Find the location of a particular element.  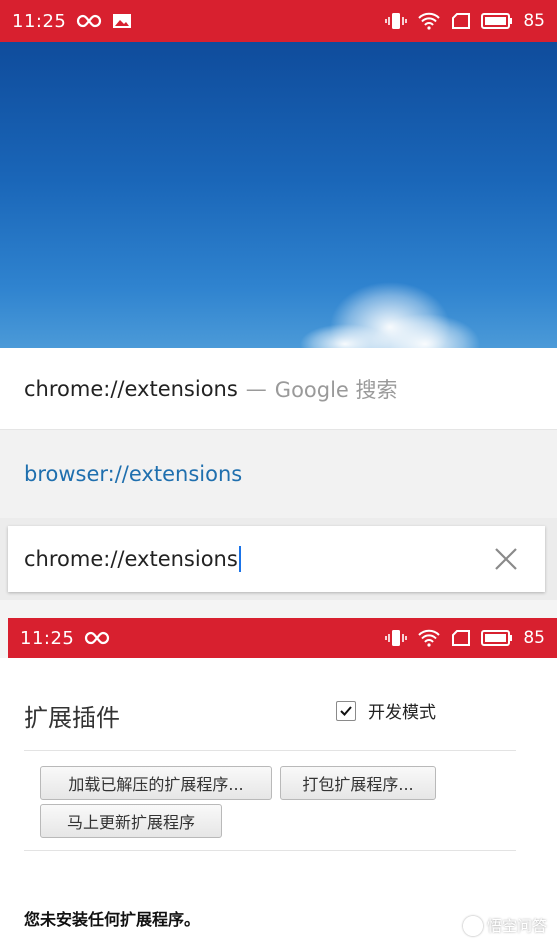

omnibox-suggestion-url: browser://extensions is located at coordinates (278, 474).